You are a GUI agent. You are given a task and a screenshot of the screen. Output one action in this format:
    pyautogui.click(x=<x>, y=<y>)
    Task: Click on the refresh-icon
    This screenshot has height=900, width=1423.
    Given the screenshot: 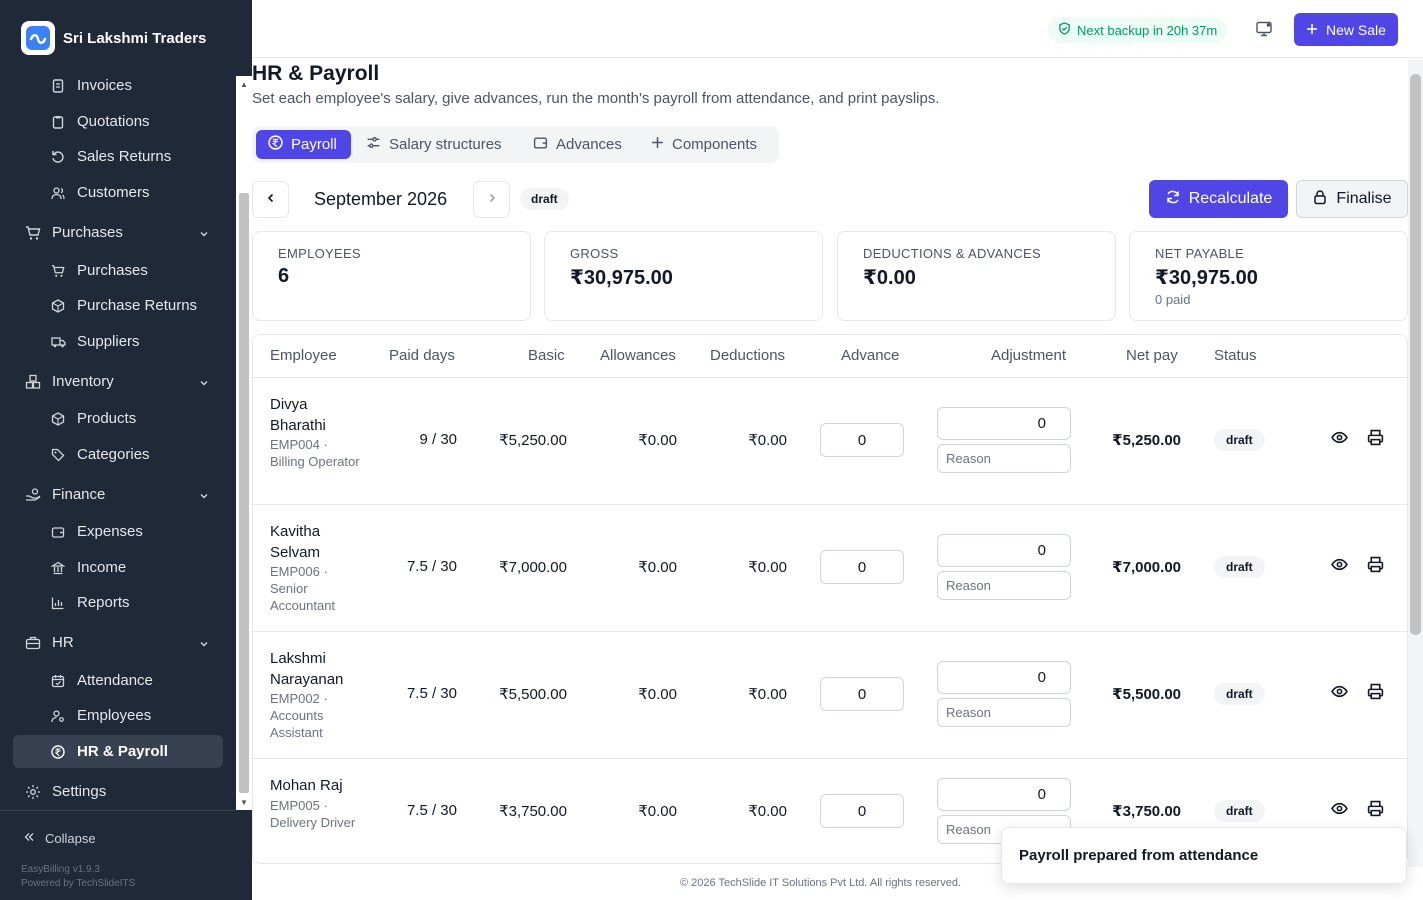 What is the action you would take?
    pyautogui.click(x=1173, y=199)
    